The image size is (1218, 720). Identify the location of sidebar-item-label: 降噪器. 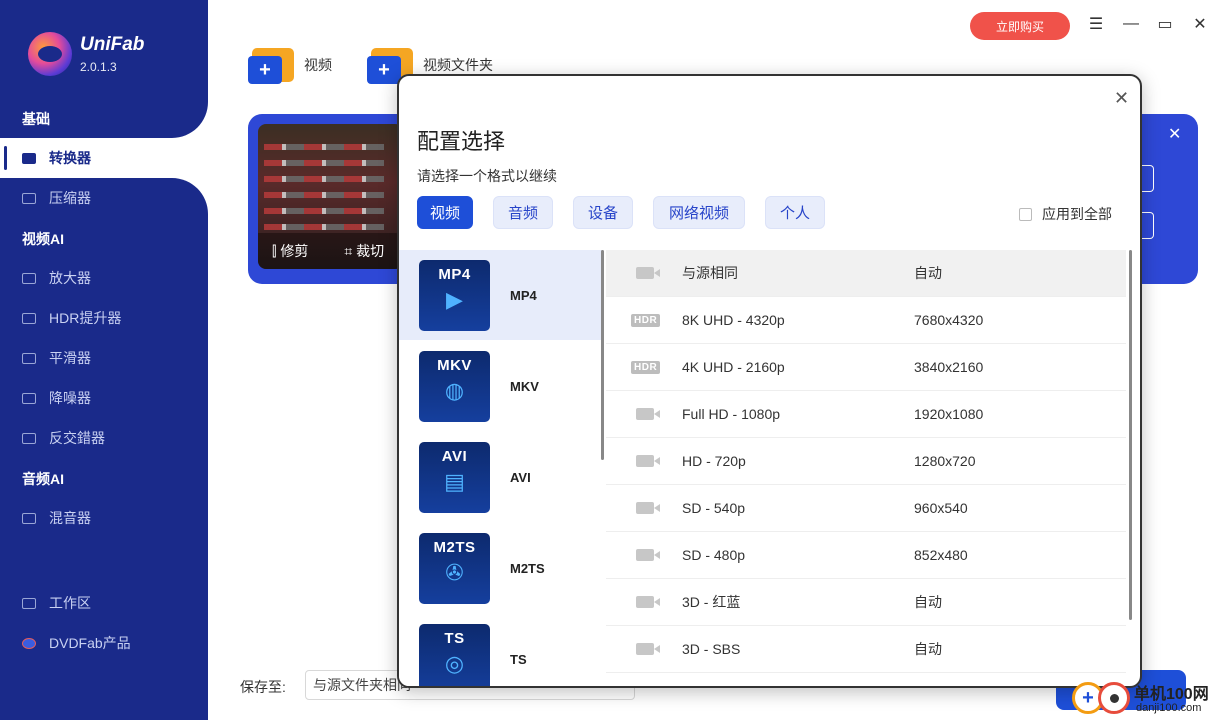
(70, 398).